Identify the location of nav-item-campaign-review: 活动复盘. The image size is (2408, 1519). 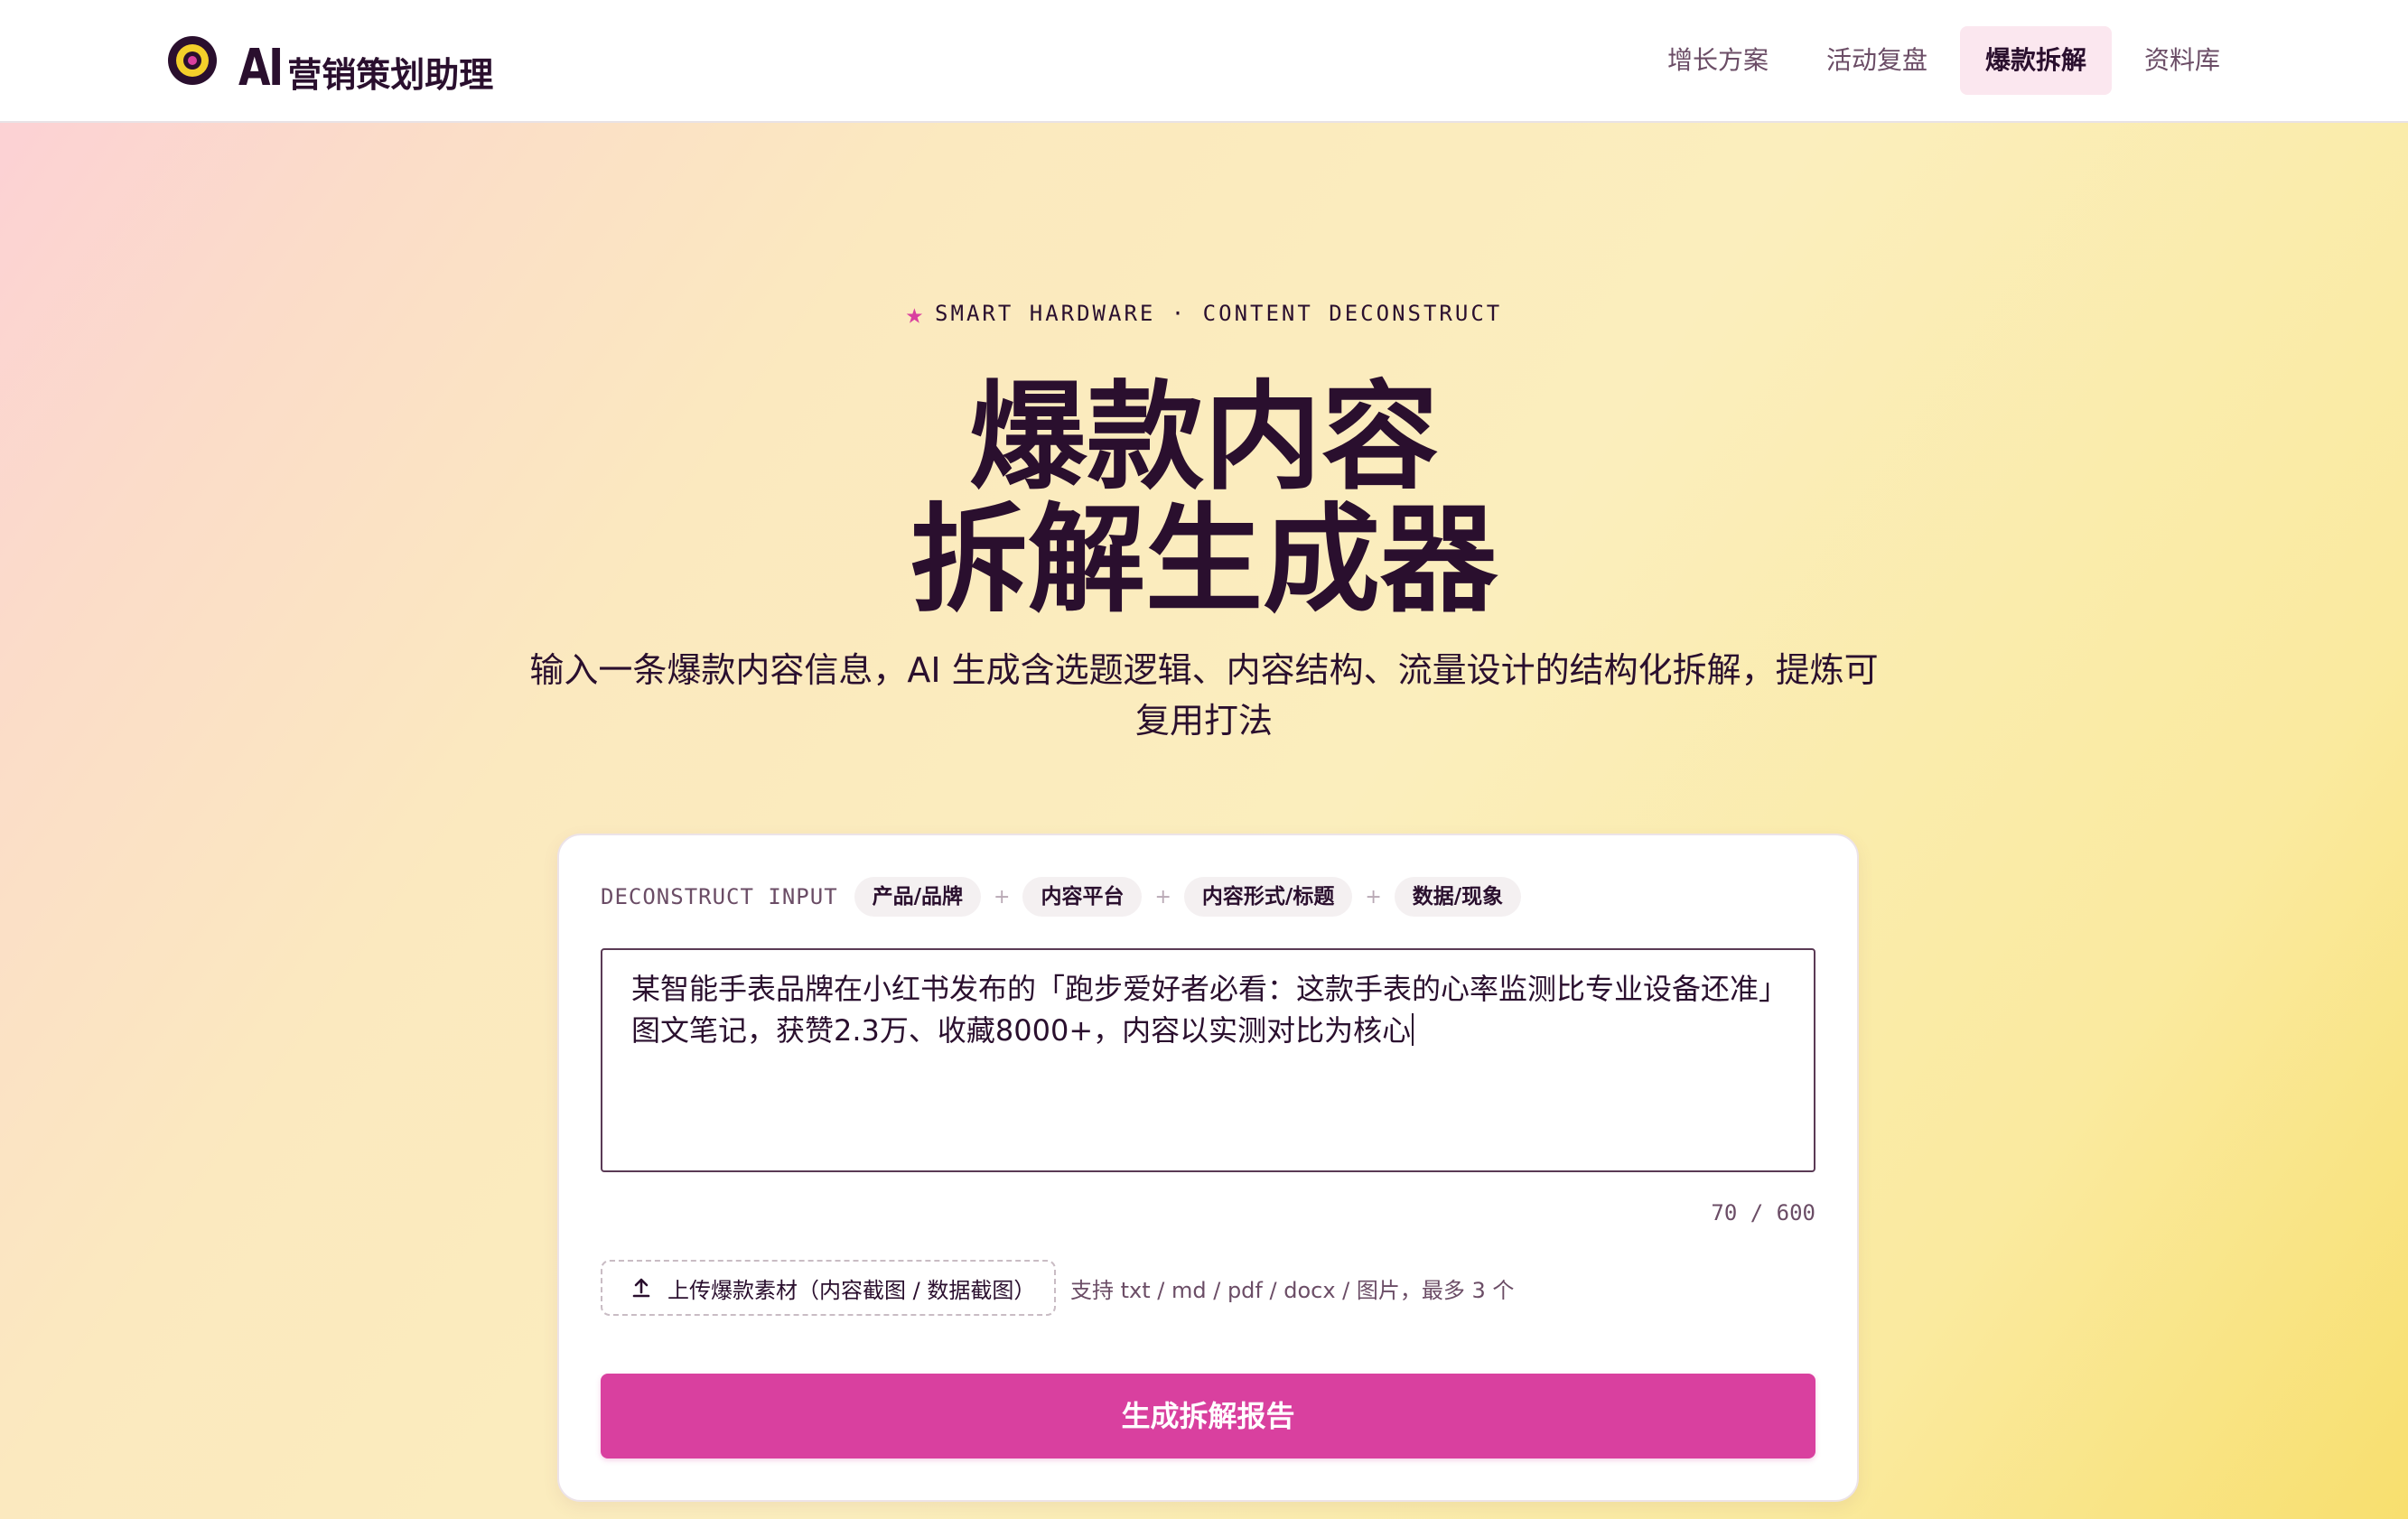
(1877, 60).